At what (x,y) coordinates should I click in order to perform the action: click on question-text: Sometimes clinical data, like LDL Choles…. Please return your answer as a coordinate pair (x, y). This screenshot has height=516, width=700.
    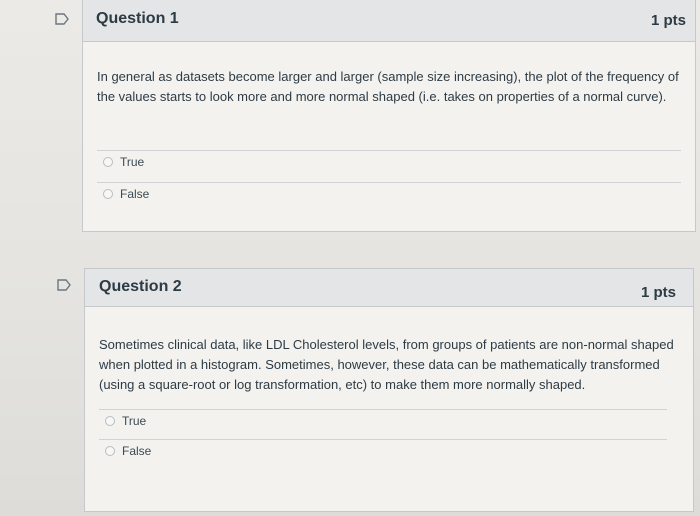
    Looking at the image, I should click on (386, 364).